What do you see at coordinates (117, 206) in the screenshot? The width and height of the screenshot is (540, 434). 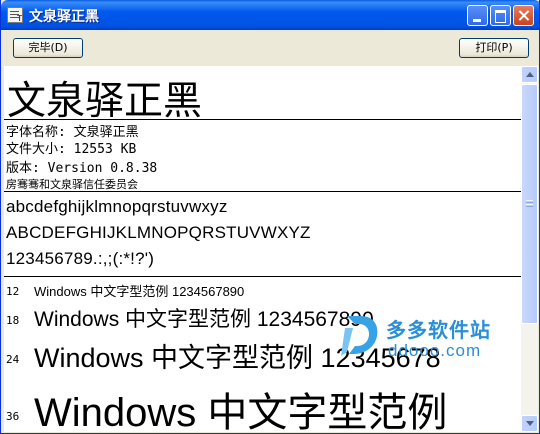 I see `sample-lowercase: abcdefghijklmnopqrstuvwxyz` at bounding box center [117, 206].